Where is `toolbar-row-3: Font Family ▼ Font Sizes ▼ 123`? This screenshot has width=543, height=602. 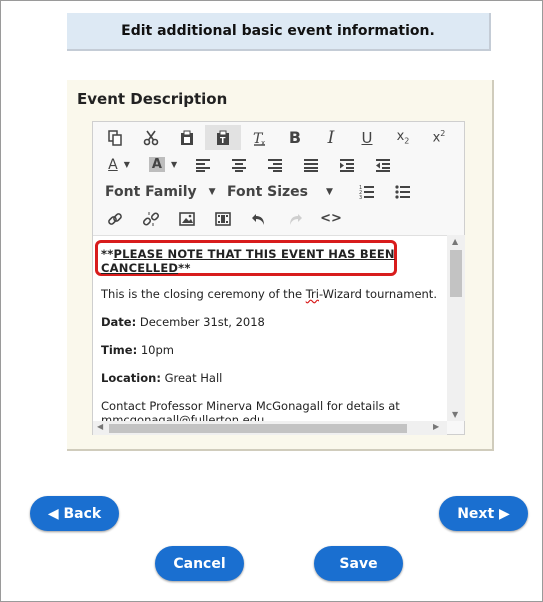
toolbar-row-3: Font Family ▼ Font Sizes ▼ 123 is located at coordinates (263, 191).